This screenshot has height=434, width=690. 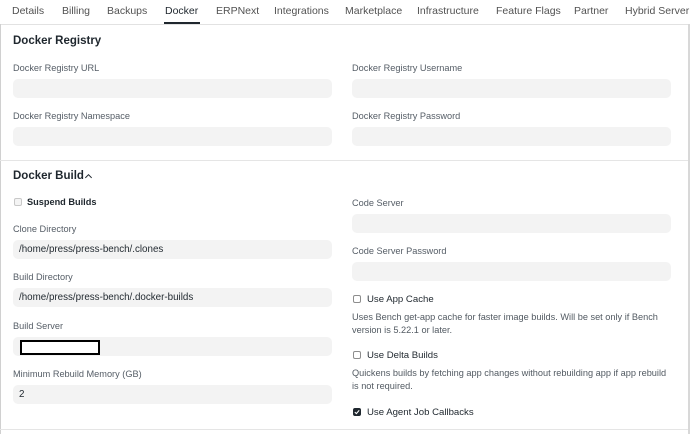 What do you see at coordinates (400, 299) in the screenshot?
I see `use-app-cache-label: Use App Cache` at bounding box center [400, 299].